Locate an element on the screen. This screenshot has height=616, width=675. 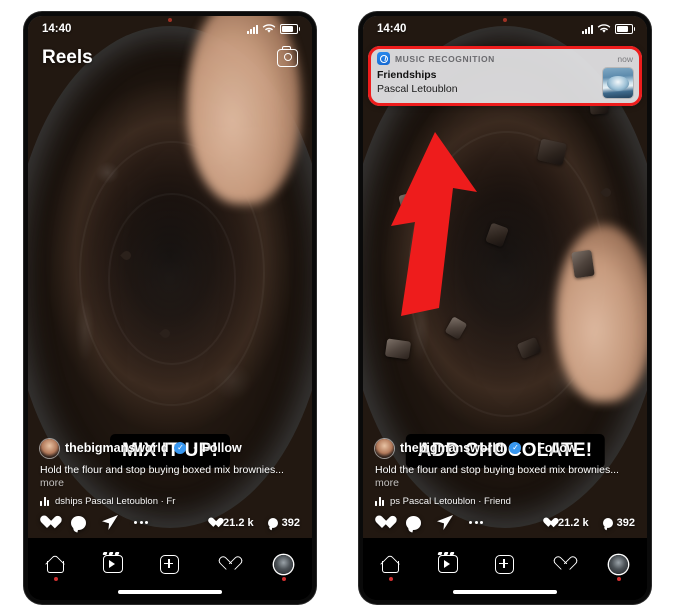
notification-body: Friendships Pascal Letoublon is located at coordinates (505, 83).